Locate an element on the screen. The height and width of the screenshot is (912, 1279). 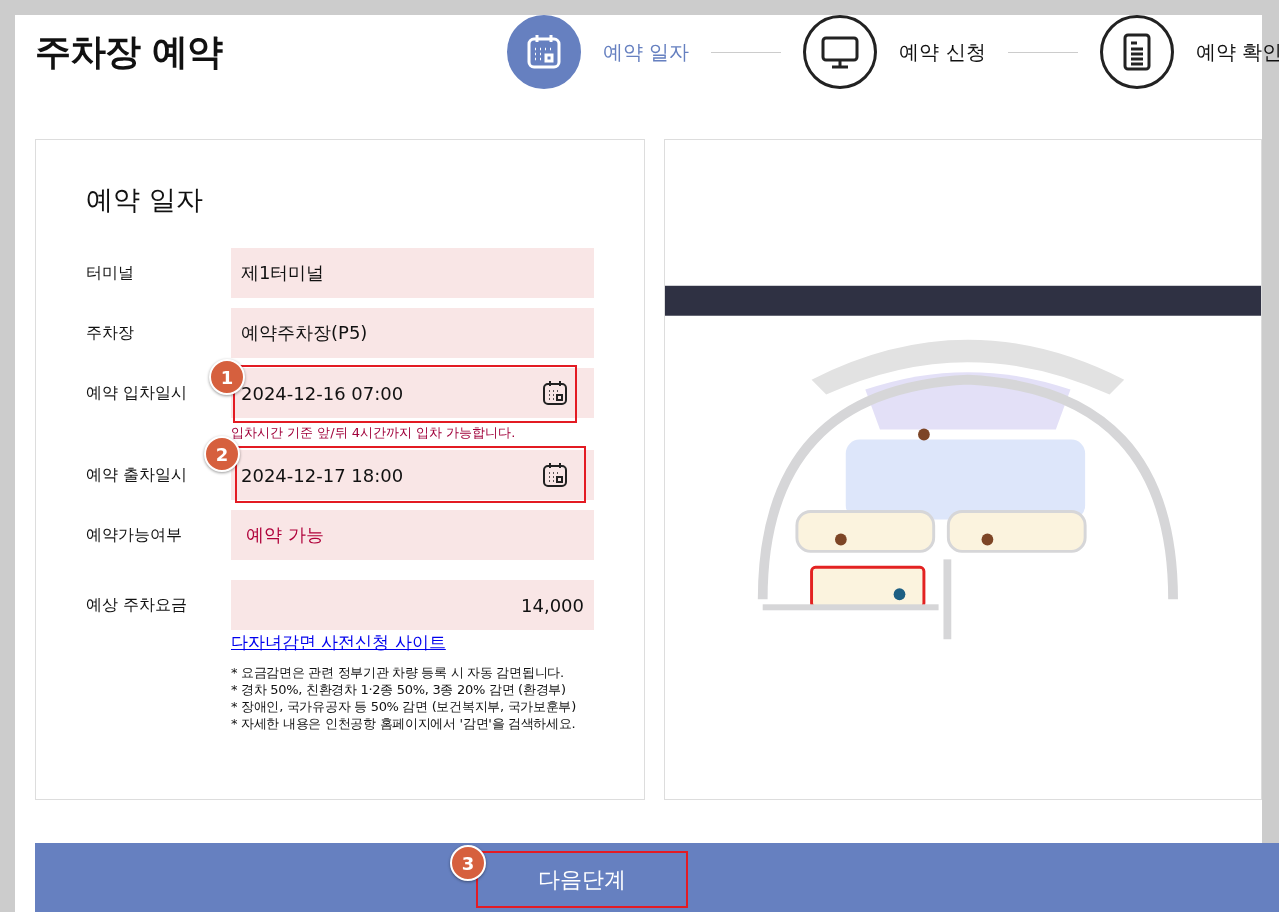
field-label: 터미널 is located at coordinates (110, 273).